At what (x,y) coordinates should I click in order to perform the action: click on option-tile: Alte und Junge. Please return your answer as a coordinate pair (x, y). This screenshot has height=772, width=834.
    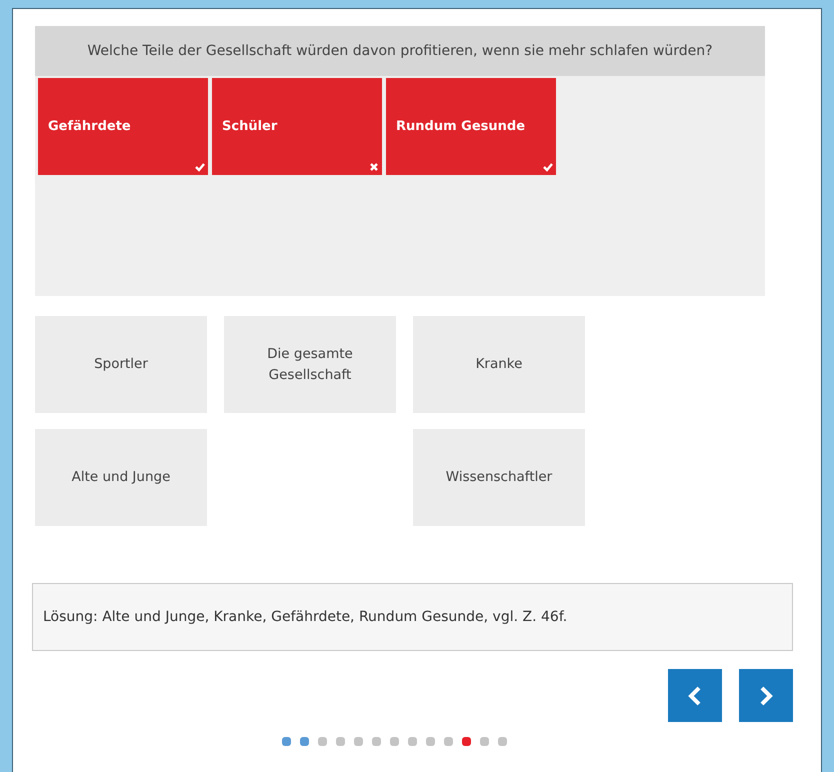
    Looking at the image, I should click on (121, 477).